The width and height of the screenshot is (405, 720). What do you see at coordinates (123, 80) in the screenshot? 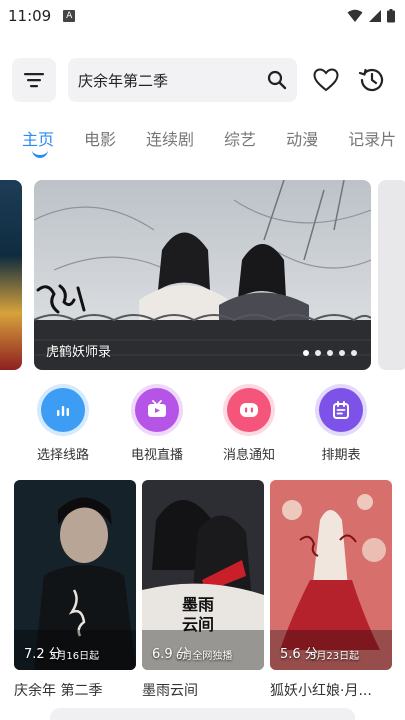
I see `search-text: 庆余年第二季` at bounding box center [123, 80].